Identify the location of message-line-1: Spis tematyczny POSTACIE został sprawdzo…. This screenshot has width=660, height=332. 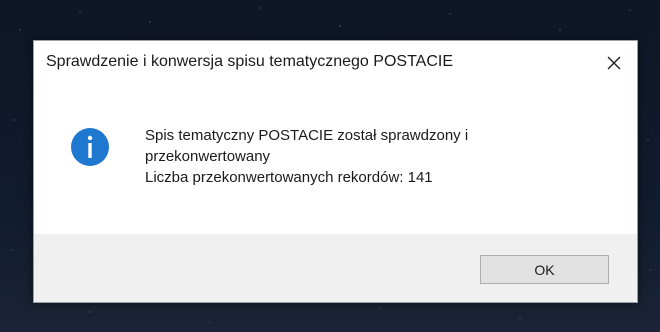
(307, 135).